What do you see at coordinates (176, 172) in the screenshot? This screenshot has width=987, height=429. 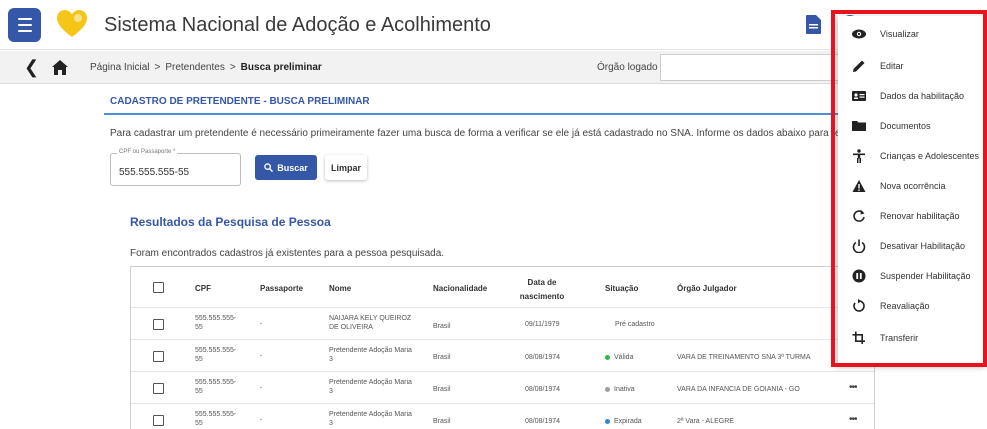 I see `cpf-input` at bounding box center [176, 172].